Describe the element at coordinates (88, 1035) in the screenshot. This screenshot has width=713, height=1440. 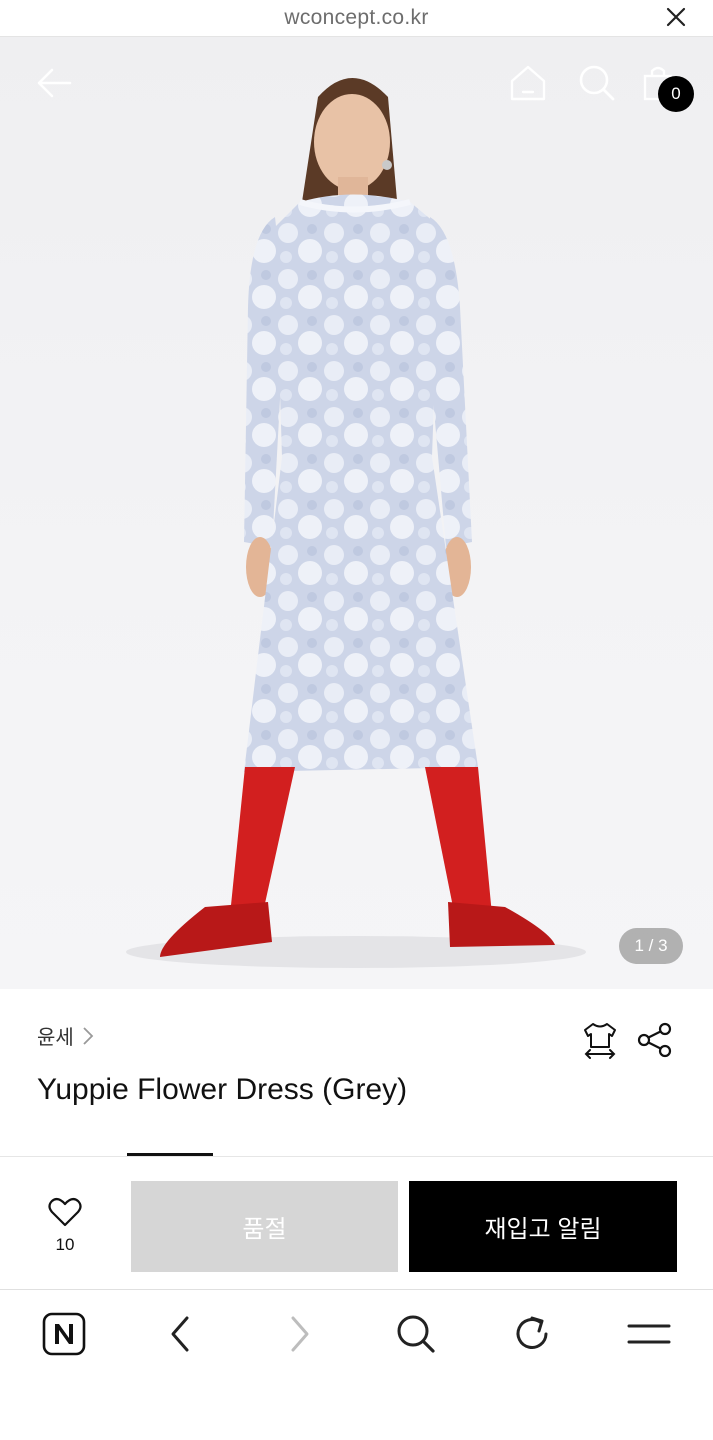
I see `chevron-right-icon` at that location.